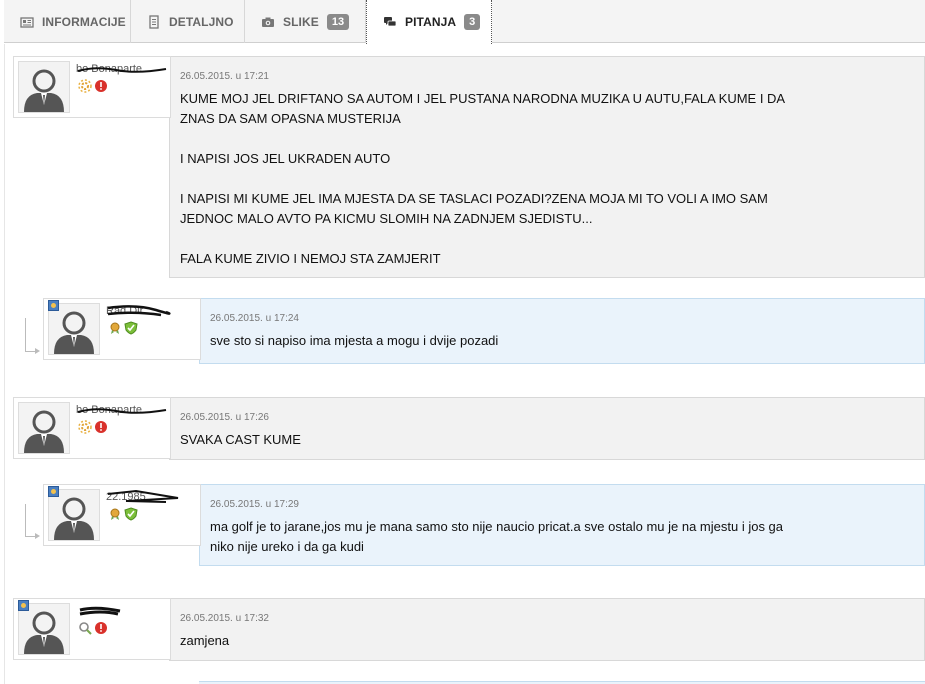  What do you see at coordinates (27, 22) in the screenshot?
I see `newspaper-icon` at bounding box center [27, 22].